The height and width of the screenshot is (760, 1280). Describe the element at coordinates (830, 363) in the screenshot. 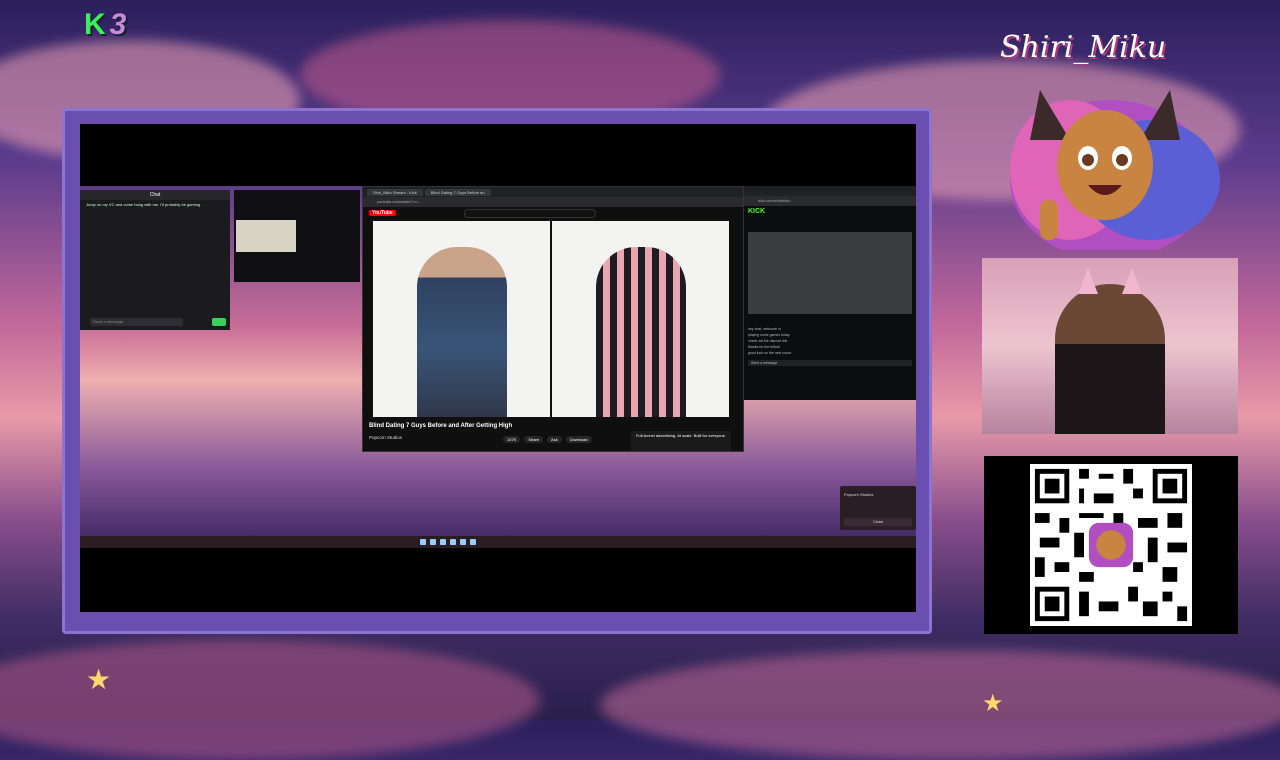

I see `kick-chat-input: Send a message` at that location.